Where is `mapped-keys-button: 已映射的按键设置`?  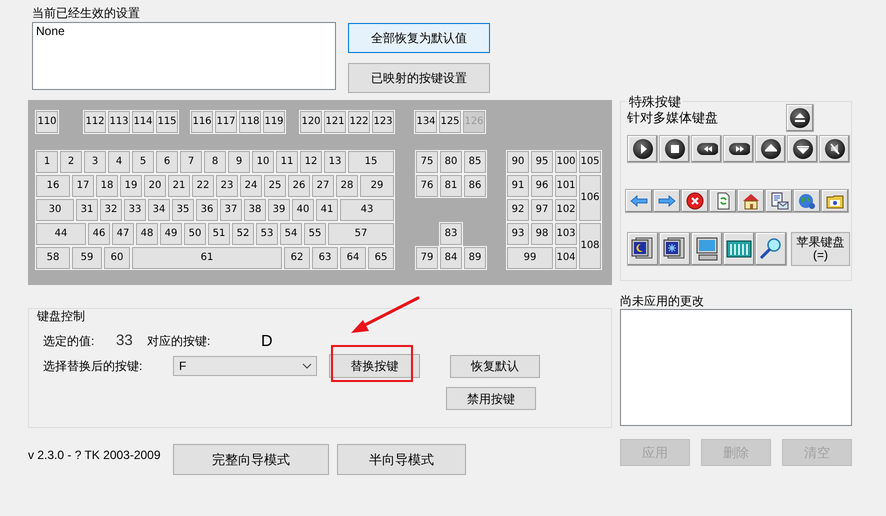
mapped-keys-button: 已映射的按键设置 is located at coordinates (419, 78).